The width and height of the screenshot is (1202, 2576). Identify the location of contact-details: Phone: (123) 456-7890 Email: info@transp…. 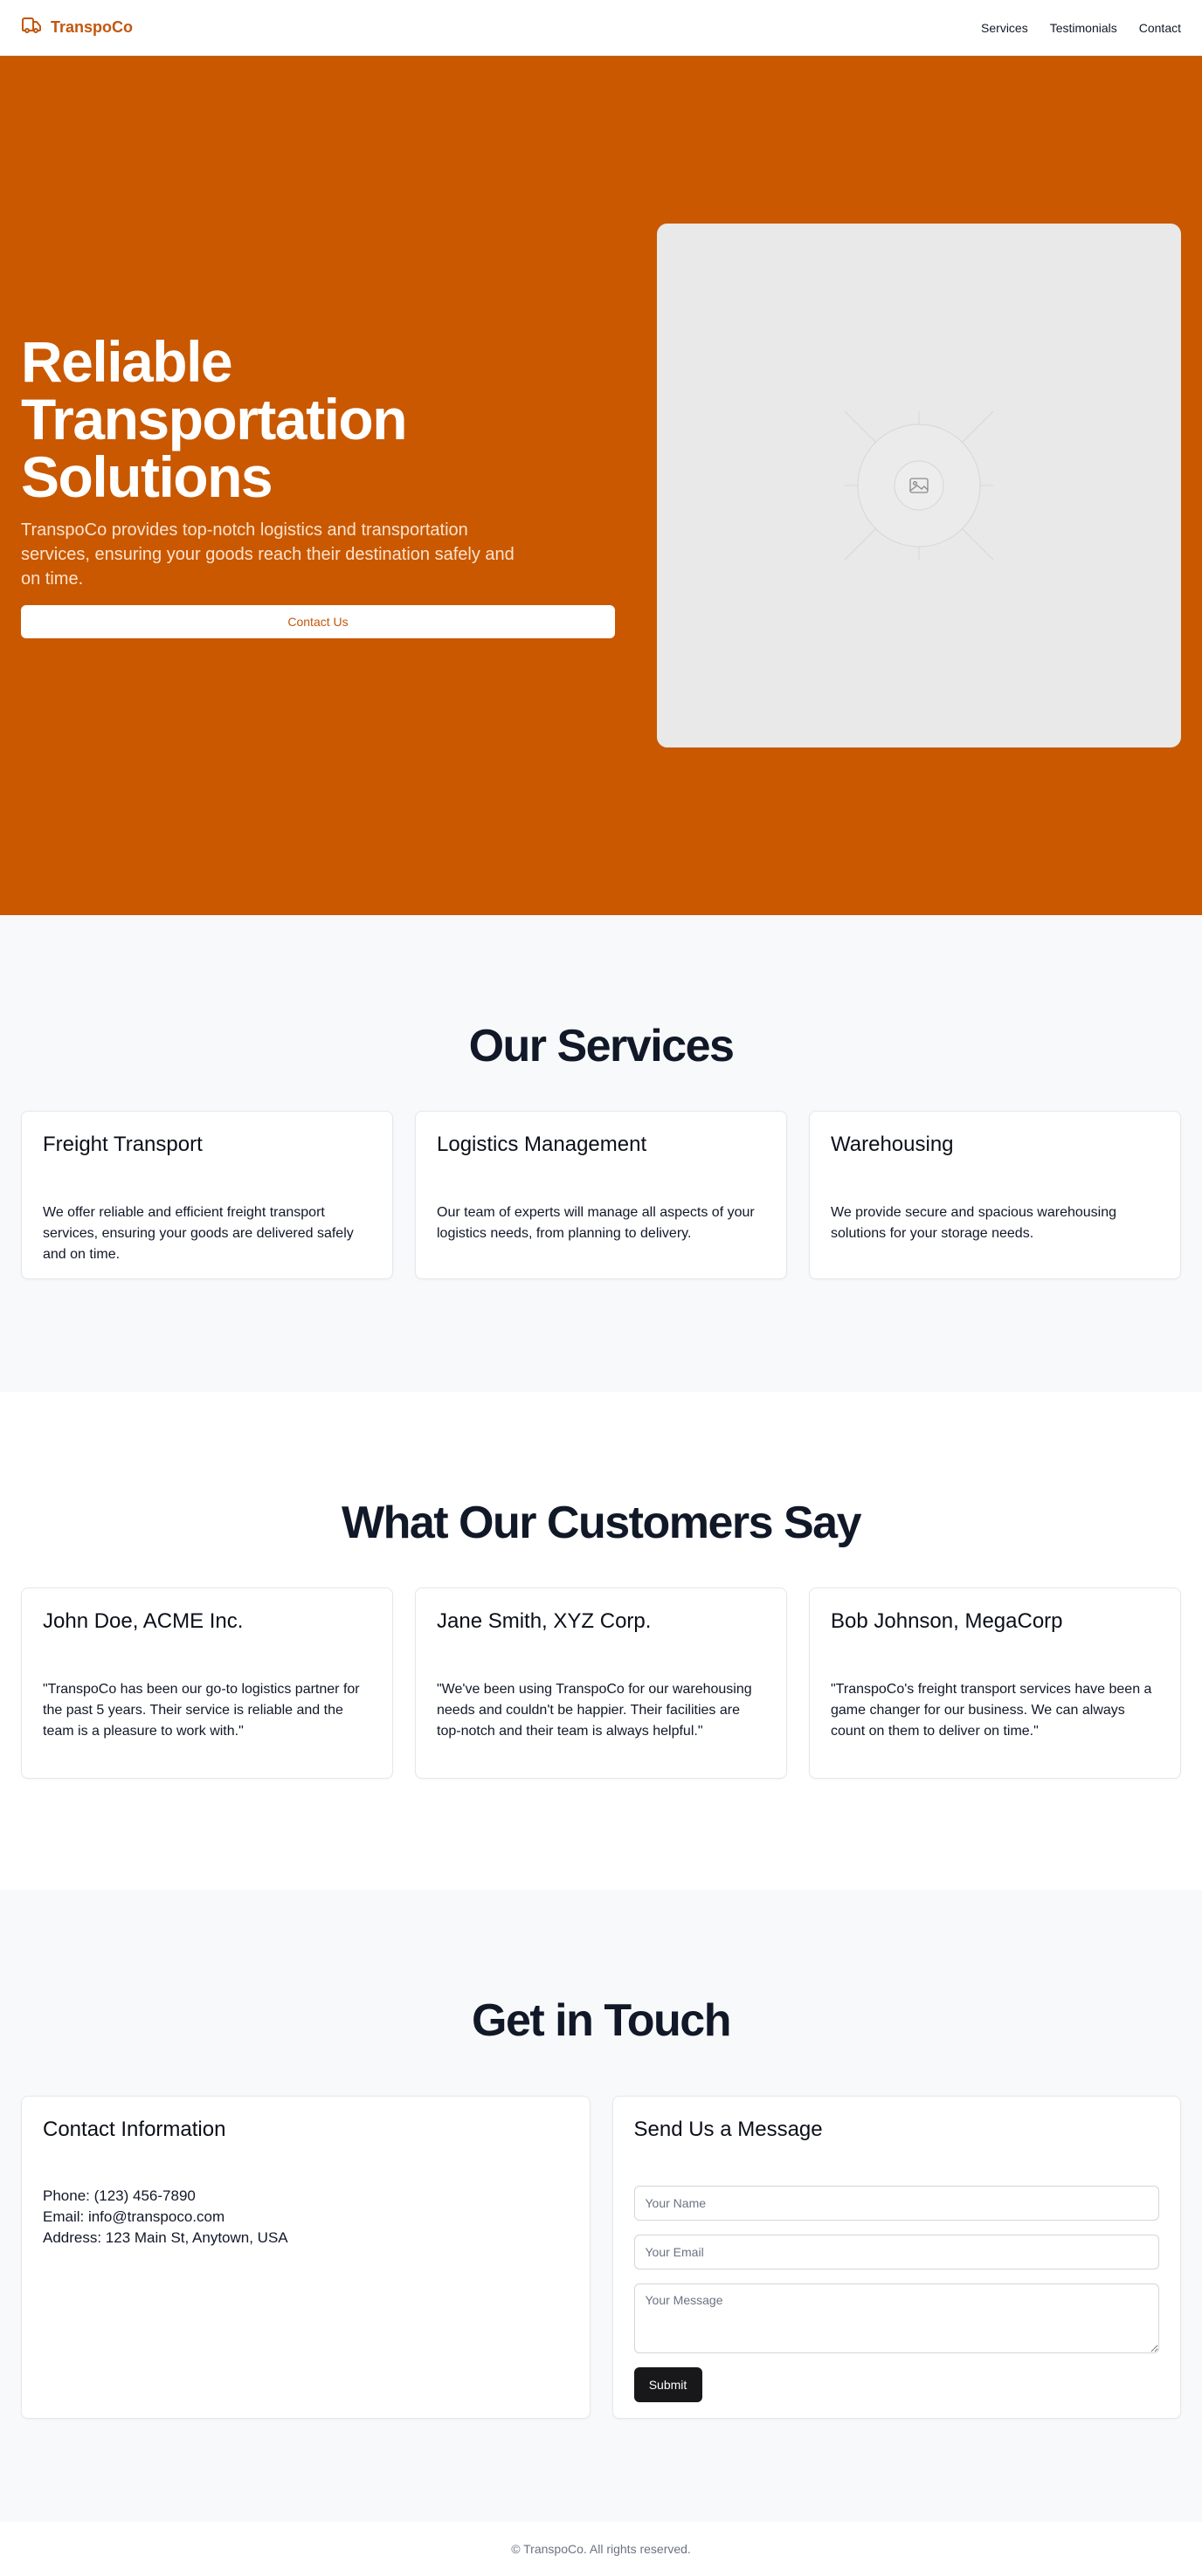
(306, 2217).